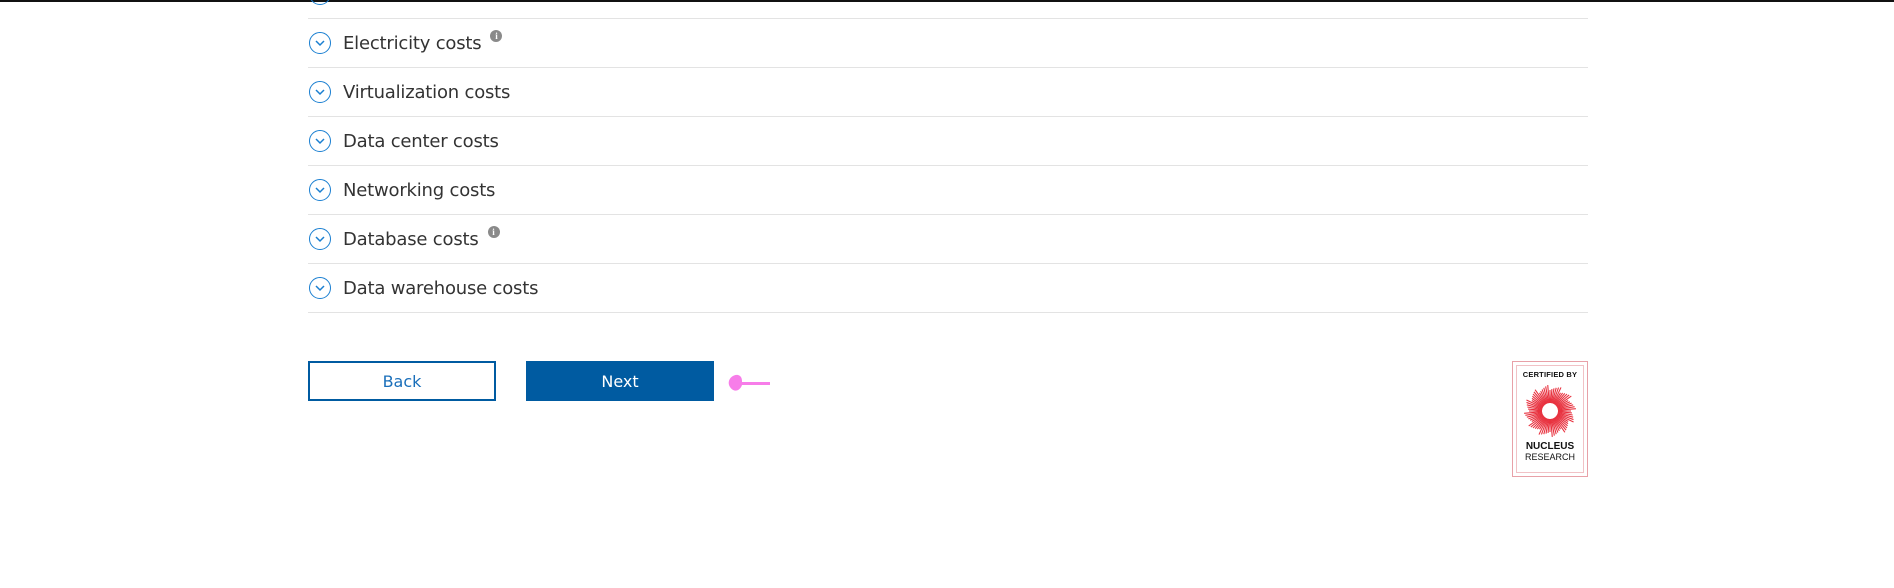 This screenshot has height=588, width=1894. What do you see at coordinates (948, 43) in the screenshot?
I see `section-row-electricity: Electricity costs i` at bounding box center [948, 43].